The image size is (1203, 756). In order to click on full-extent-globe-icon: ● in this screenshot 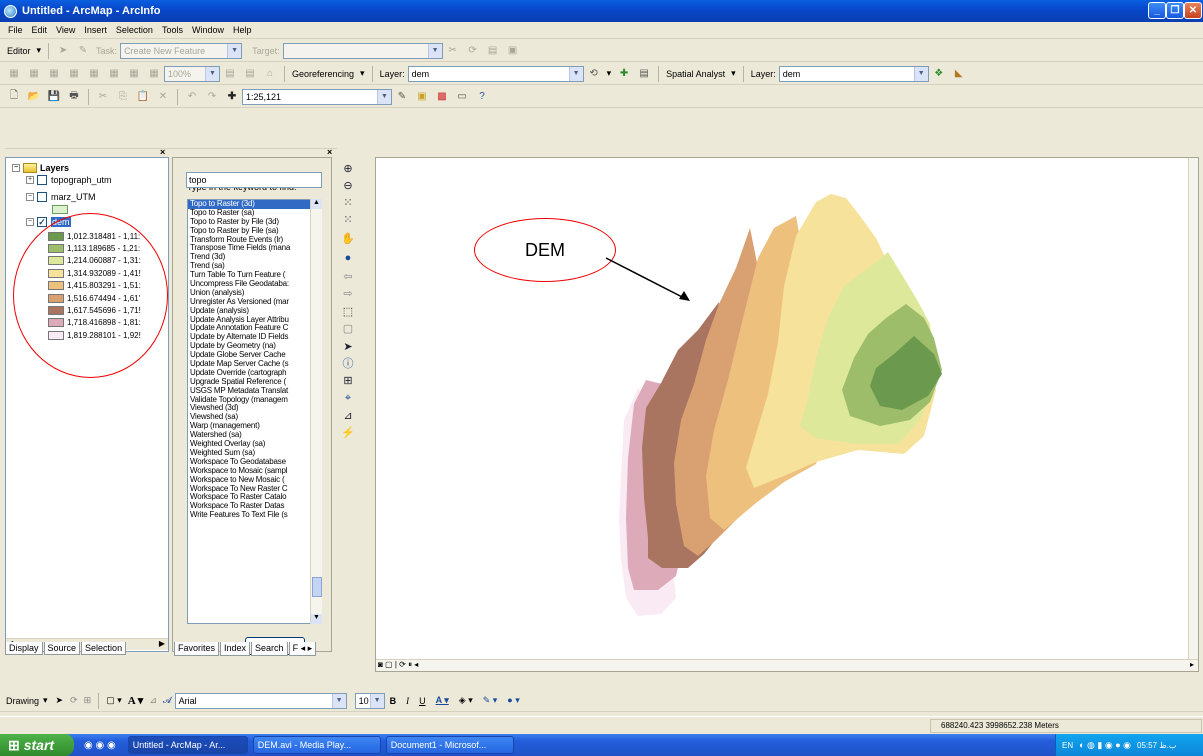, I will do `click(348, 258)`.